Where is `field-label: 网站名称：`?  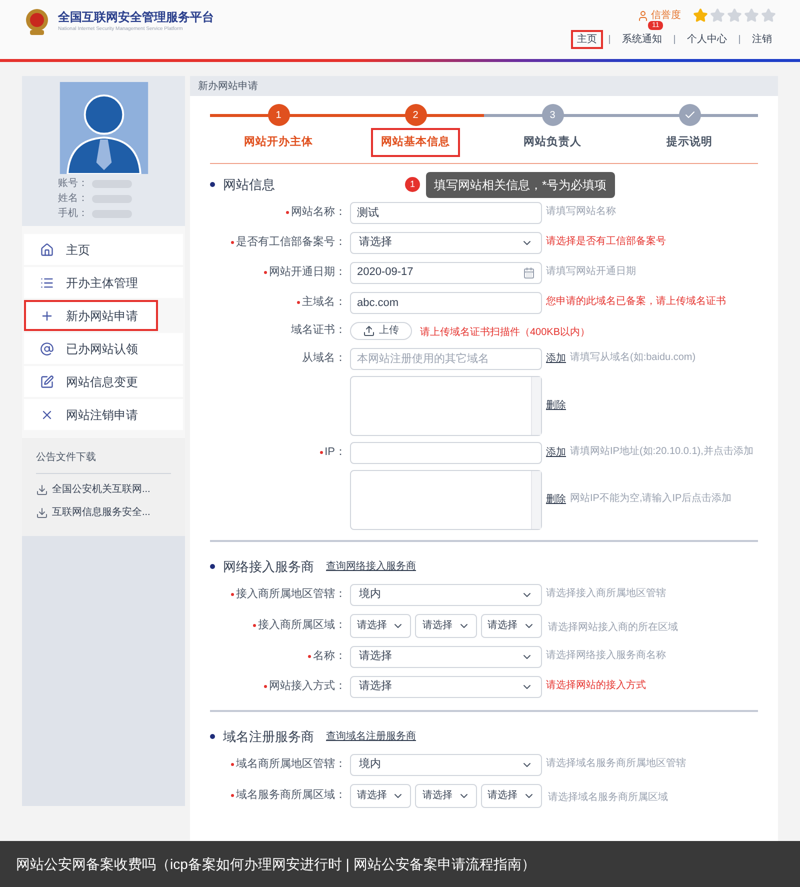 field-label: 网站名称： is located at coordinates (318, 212).